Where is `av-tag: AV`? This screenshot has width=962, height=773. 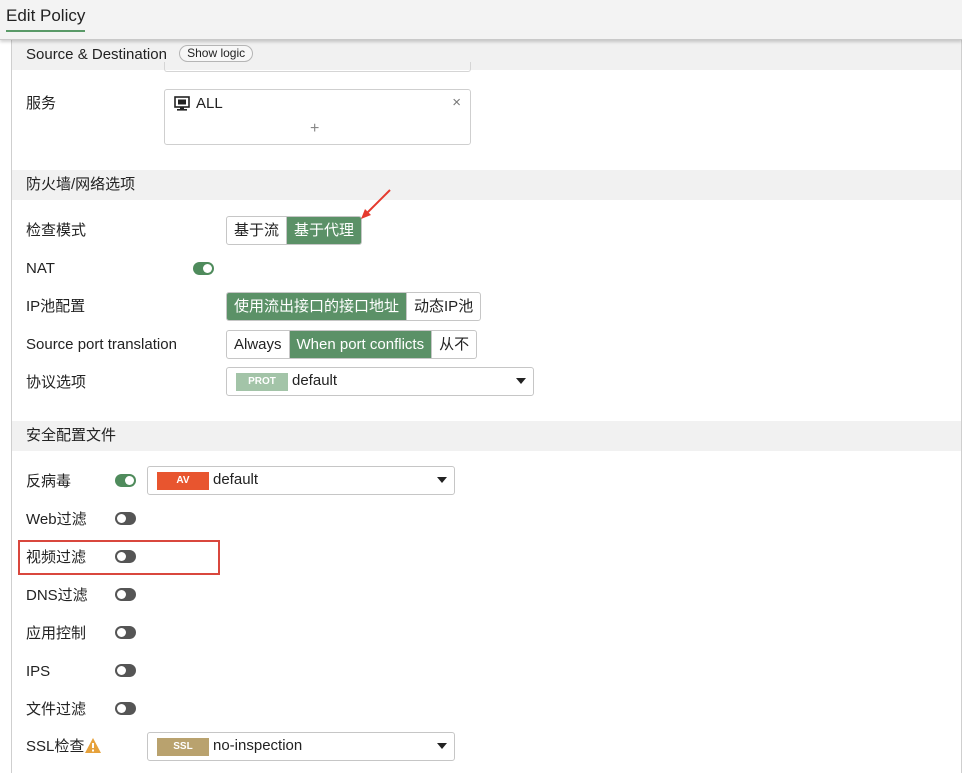
av-tag: AV is located at coordinates (183, 481).